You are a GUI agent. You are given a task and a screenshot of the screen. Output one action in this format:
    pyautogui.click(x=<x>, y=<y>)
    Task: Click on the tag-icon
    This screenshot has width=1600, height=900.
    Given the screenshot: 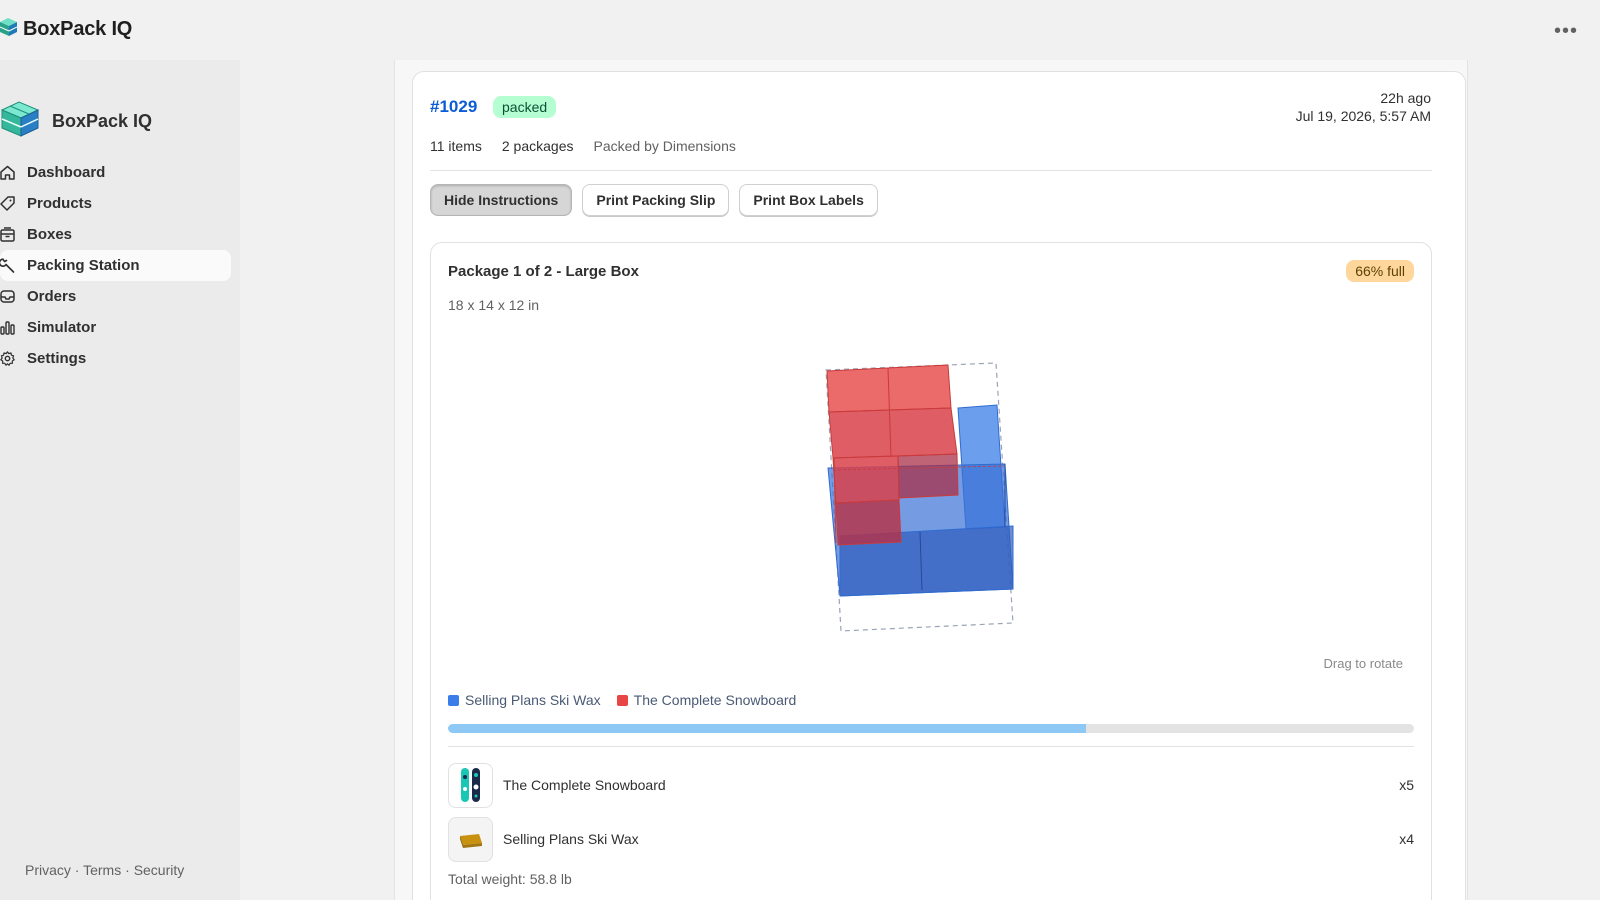 What is the action you would take?
    pyautogui.click(x=8, y=203)
    